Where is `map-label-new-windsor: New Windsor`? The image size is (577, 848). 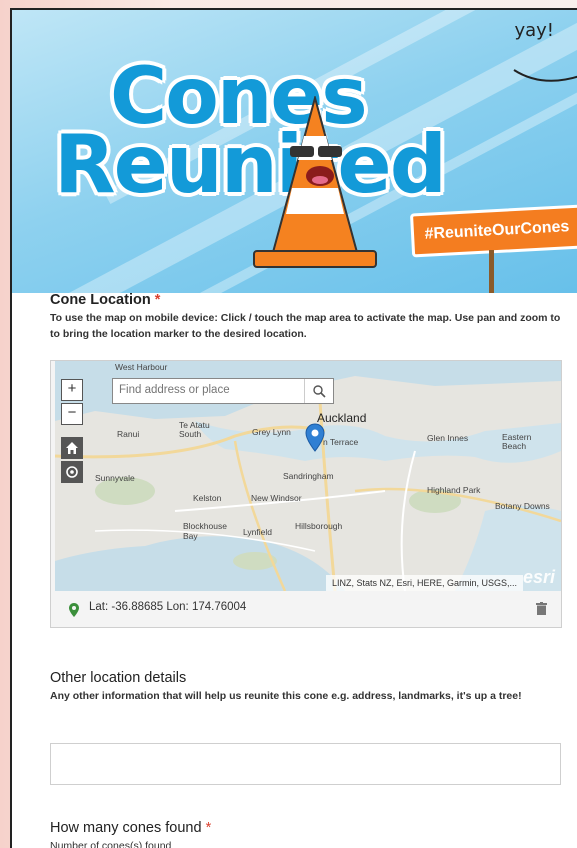
map-label-new-windsor: New Windsor is located at coordinates (276, 498).